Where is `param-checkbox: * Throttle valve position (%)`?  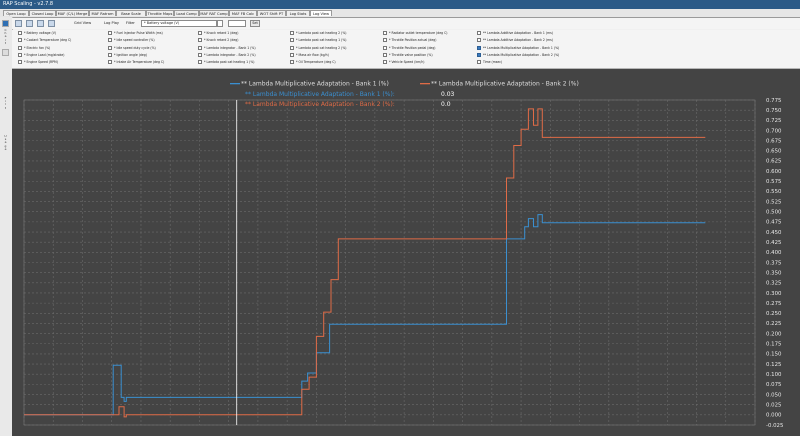 param-checkbox: * Throttle valve position (%) is located at coordinates (408, 55).